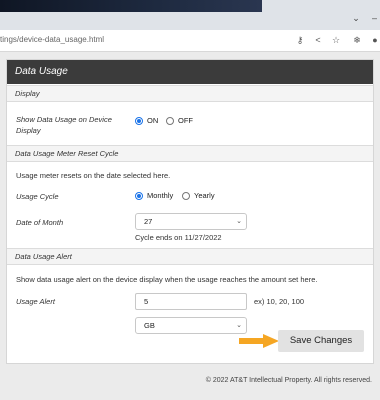 Image resolution: width=380 pixels, height=400 pixels. I want to click on radio-off, so click(170, 121).